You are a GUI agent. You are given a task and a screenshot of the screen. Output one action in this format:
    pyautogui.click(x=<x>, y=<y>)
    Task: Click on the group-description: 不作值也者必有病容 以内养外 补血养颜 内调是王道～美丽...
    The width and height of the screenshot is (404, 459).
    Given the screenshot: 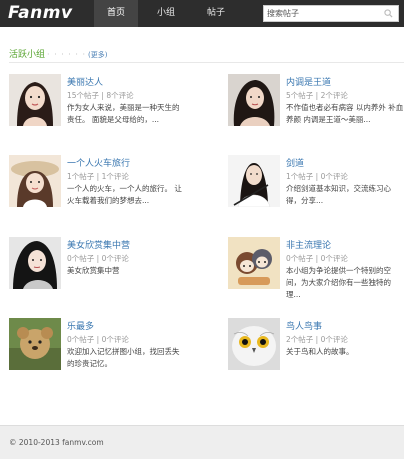 What is the action you would take?
    pyautogui.click(x=345, y=113)
    